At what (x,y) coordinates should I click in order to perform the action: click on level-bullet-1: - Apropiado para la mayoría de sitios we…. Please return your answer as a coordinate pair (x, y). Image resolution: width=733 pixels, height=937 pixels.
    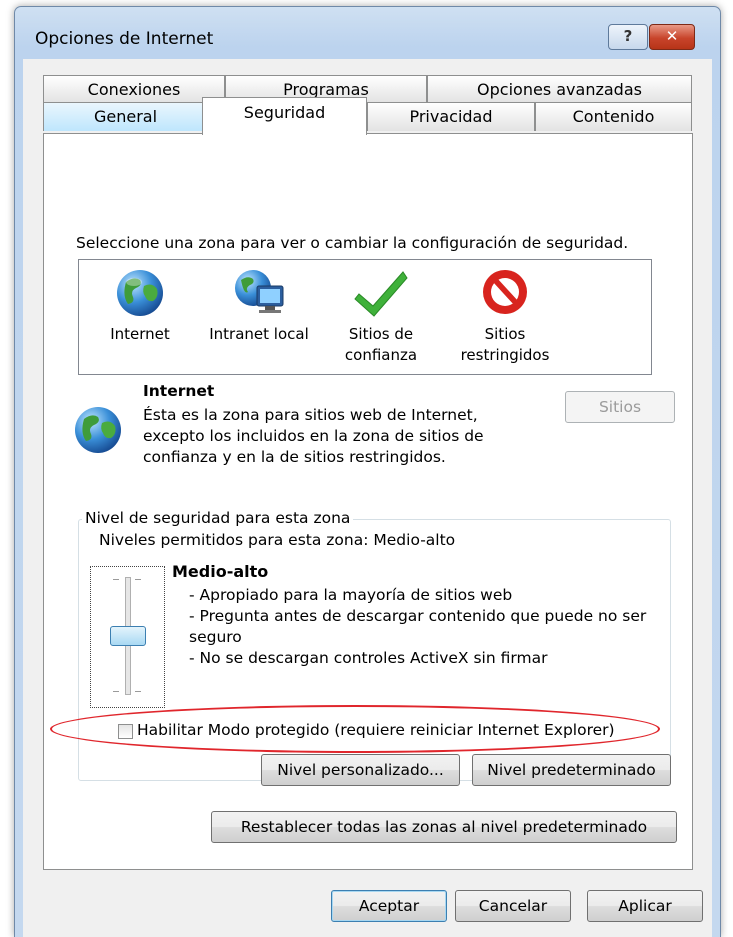
    Looking at the image, I should click on (351, 595).